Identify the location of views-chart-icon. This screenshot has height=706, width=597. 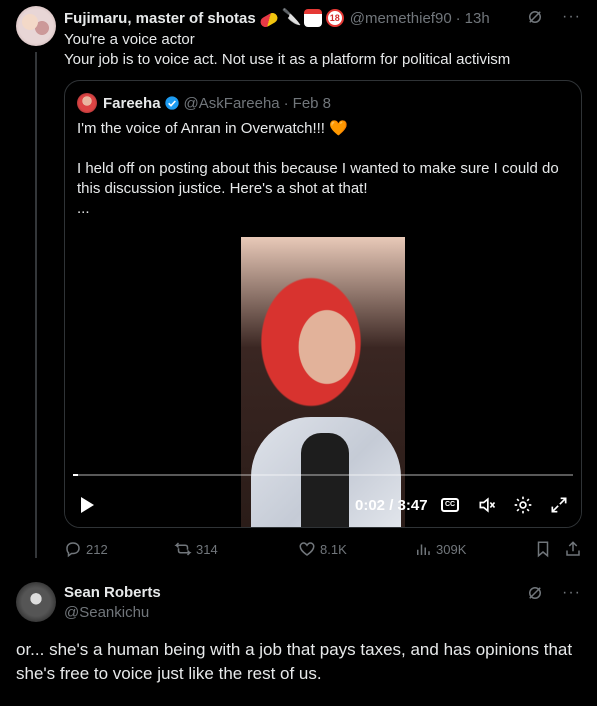
(423, 549).